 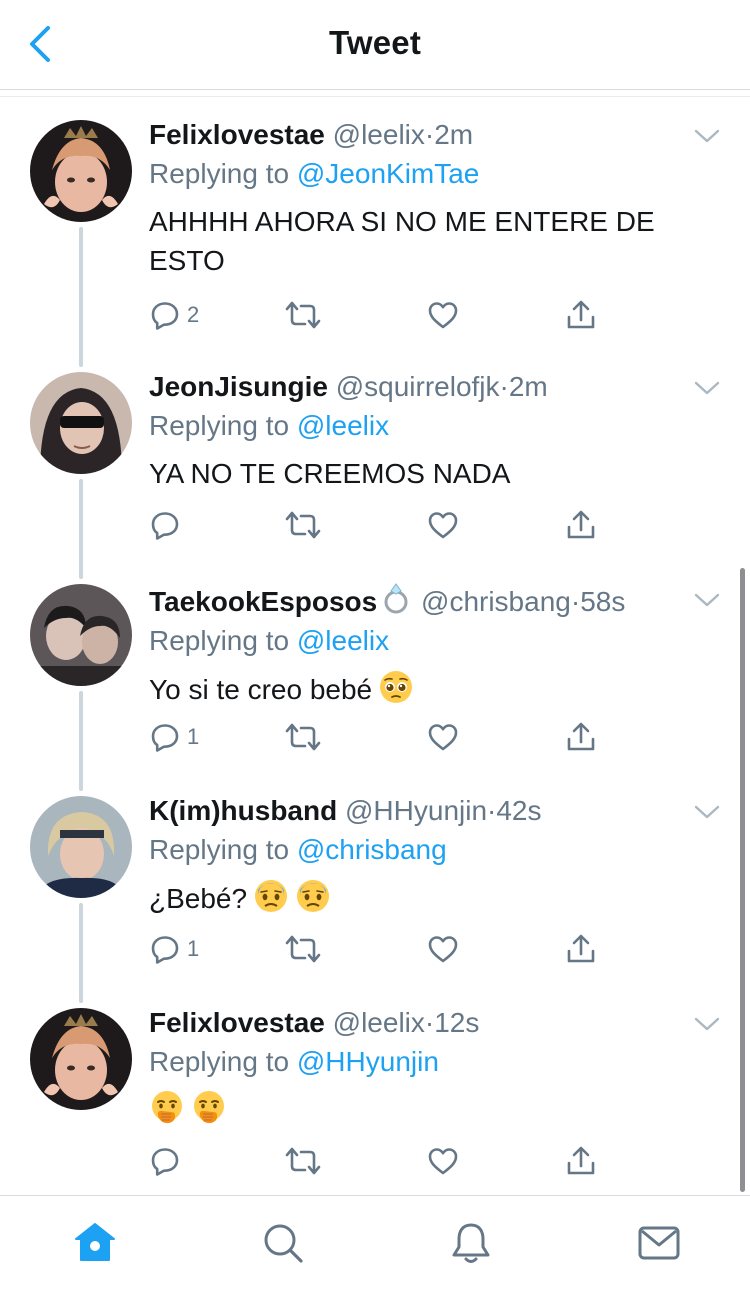 I want to click on replying-to: Replying to @JeonKimTae, so click(x=429, y=174).